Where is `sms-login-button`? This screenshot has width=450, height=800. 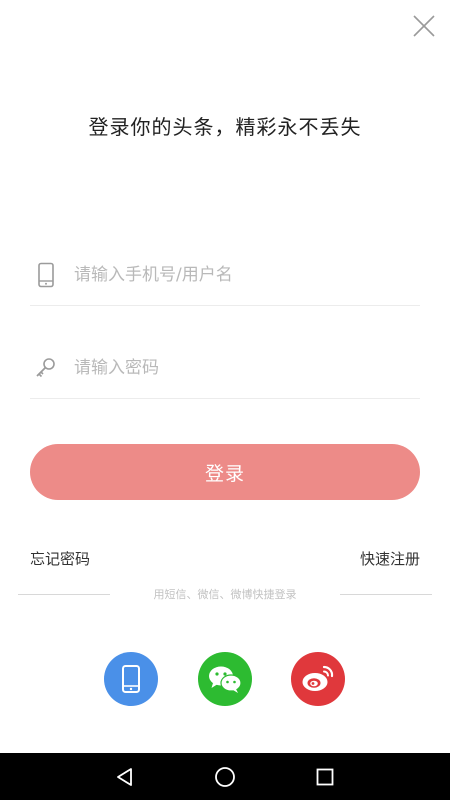 sms-login-button is located at coordinates (131, 679).